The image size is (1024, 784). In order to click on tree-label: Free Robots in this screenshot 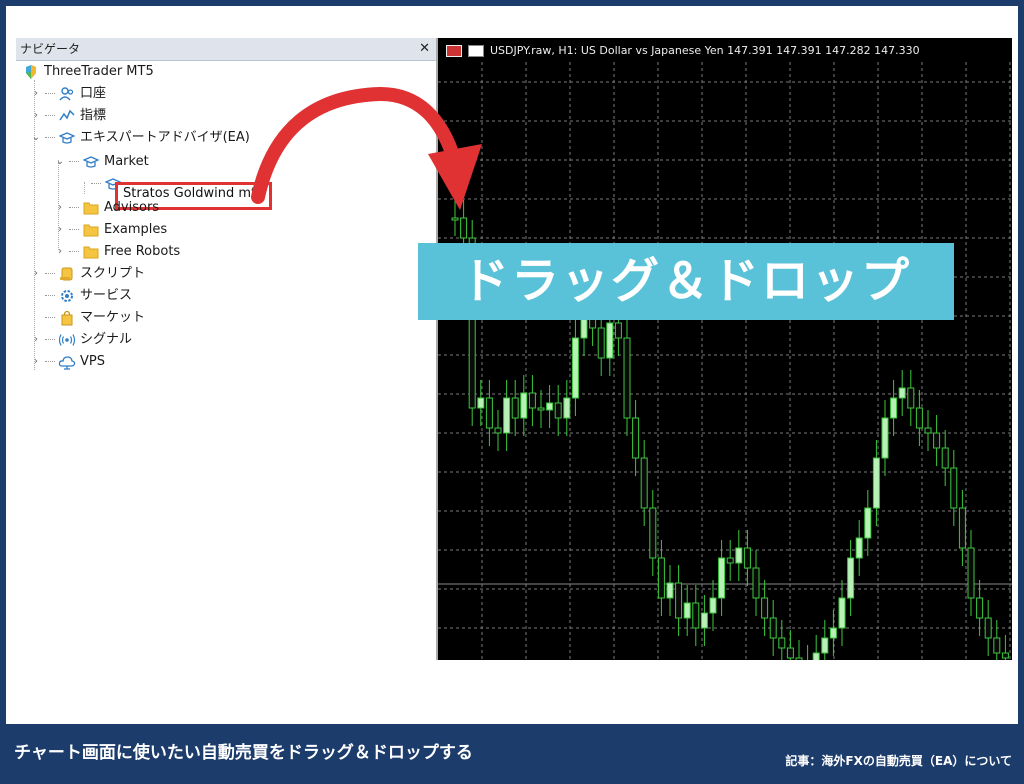, I will do `click(142, 251)`.